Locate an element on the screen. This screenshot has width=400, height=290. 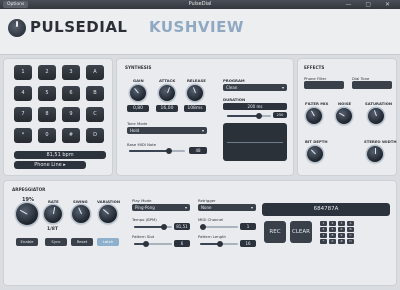
arpeggiator-title: ARPEGGIATOR is located at coordinates (29, 189).